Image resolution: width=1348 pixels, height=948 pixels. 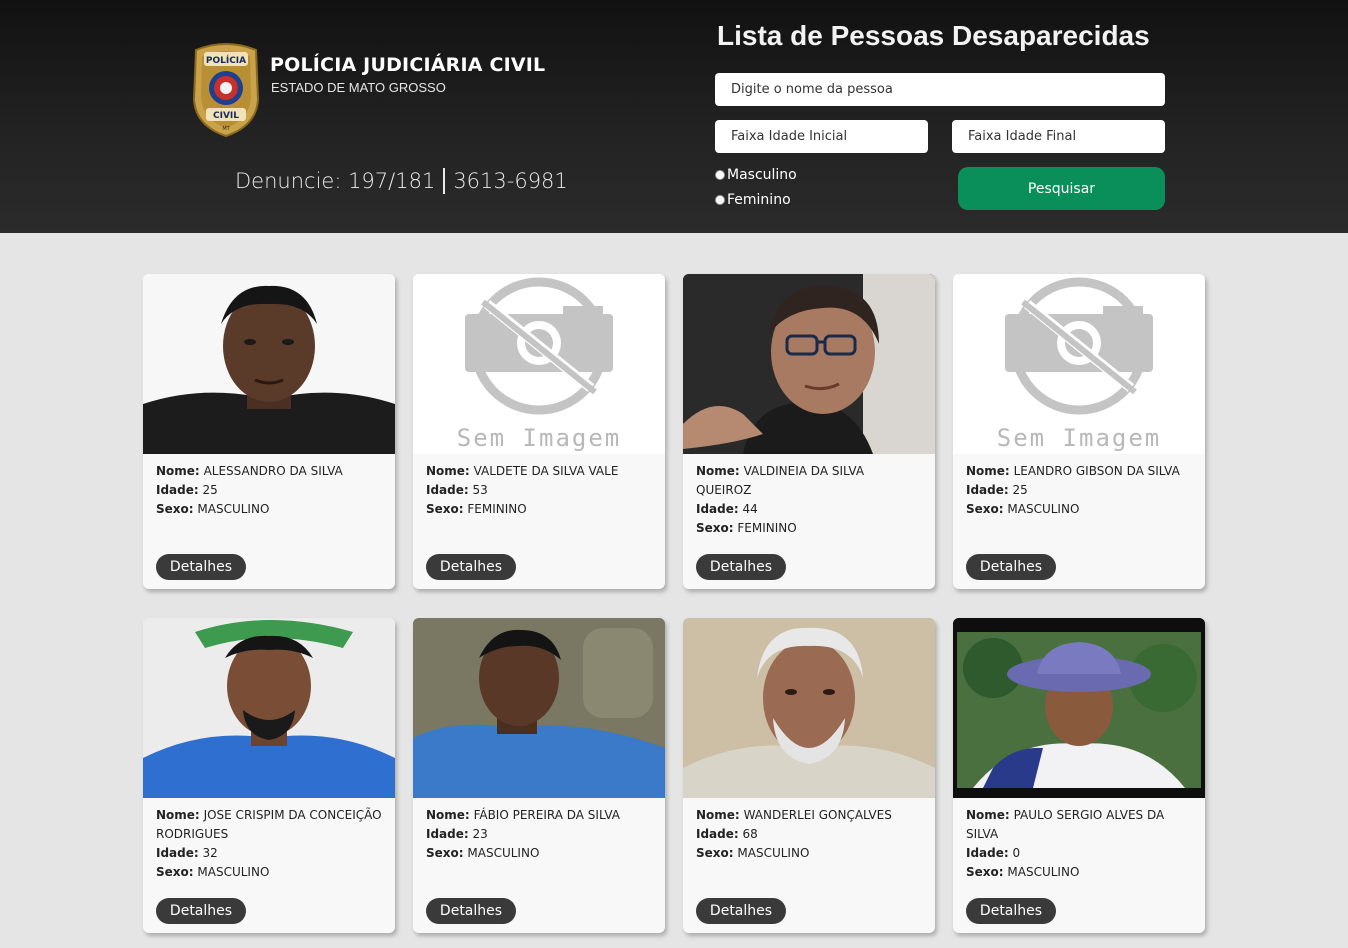 I want to click on person-age: 0, so click(x=1016, y=853).